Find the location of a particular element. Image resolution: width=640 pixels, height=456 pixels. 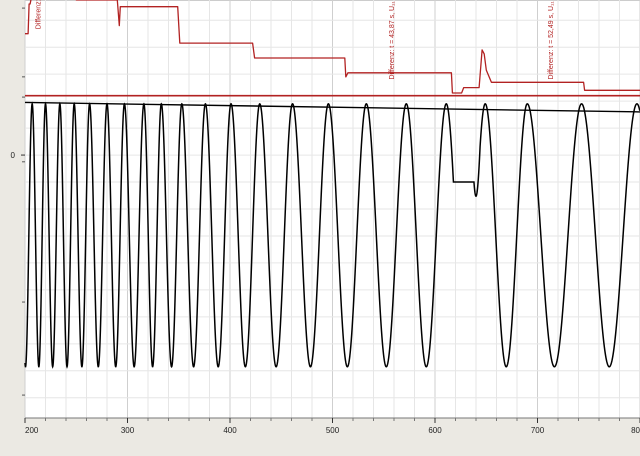

annotation-label: Differenz: t = 52,49 s, U₁₁ = 0,00 V is located at coordinates (551, 40).